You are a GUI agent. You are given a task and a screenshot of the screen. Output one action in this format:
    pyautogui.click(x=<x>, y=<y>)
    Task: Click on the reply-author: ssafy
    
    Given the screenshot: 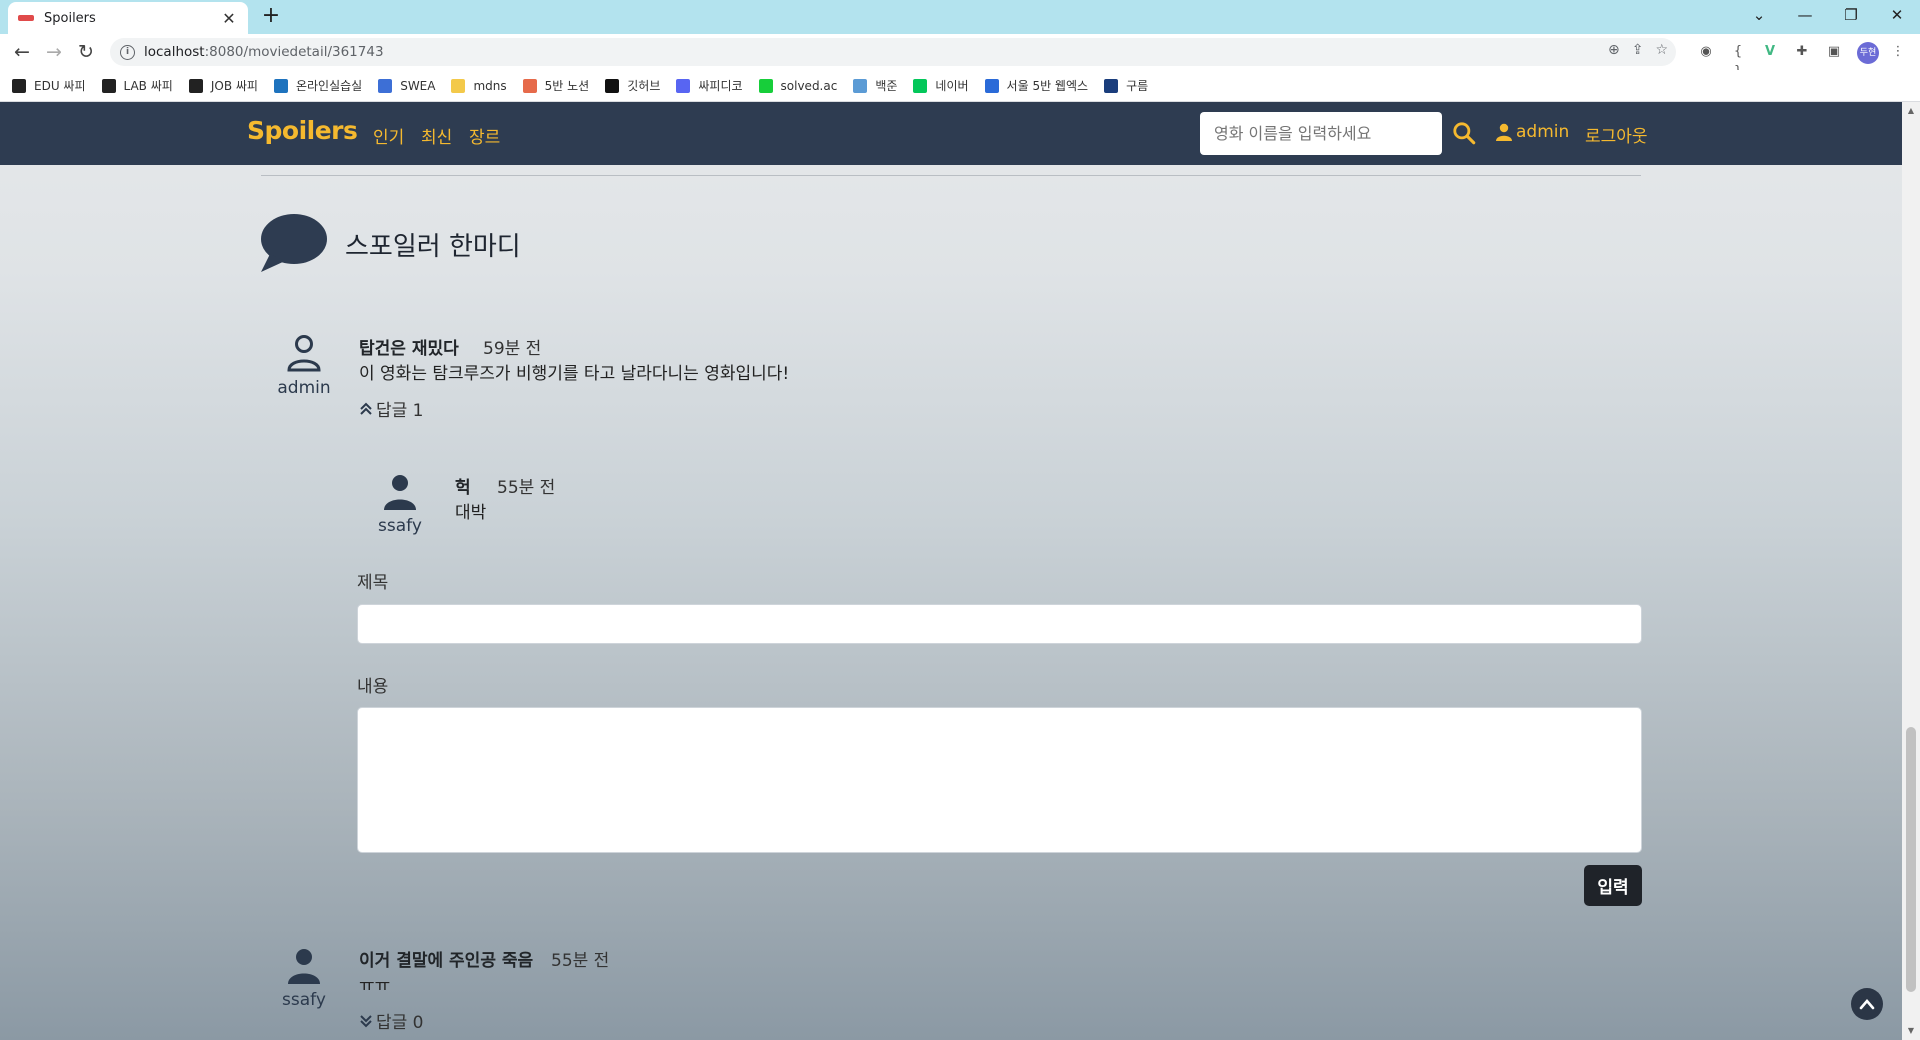 What is the action you would take?
    pyautogui.click(x=400, y=505)
    